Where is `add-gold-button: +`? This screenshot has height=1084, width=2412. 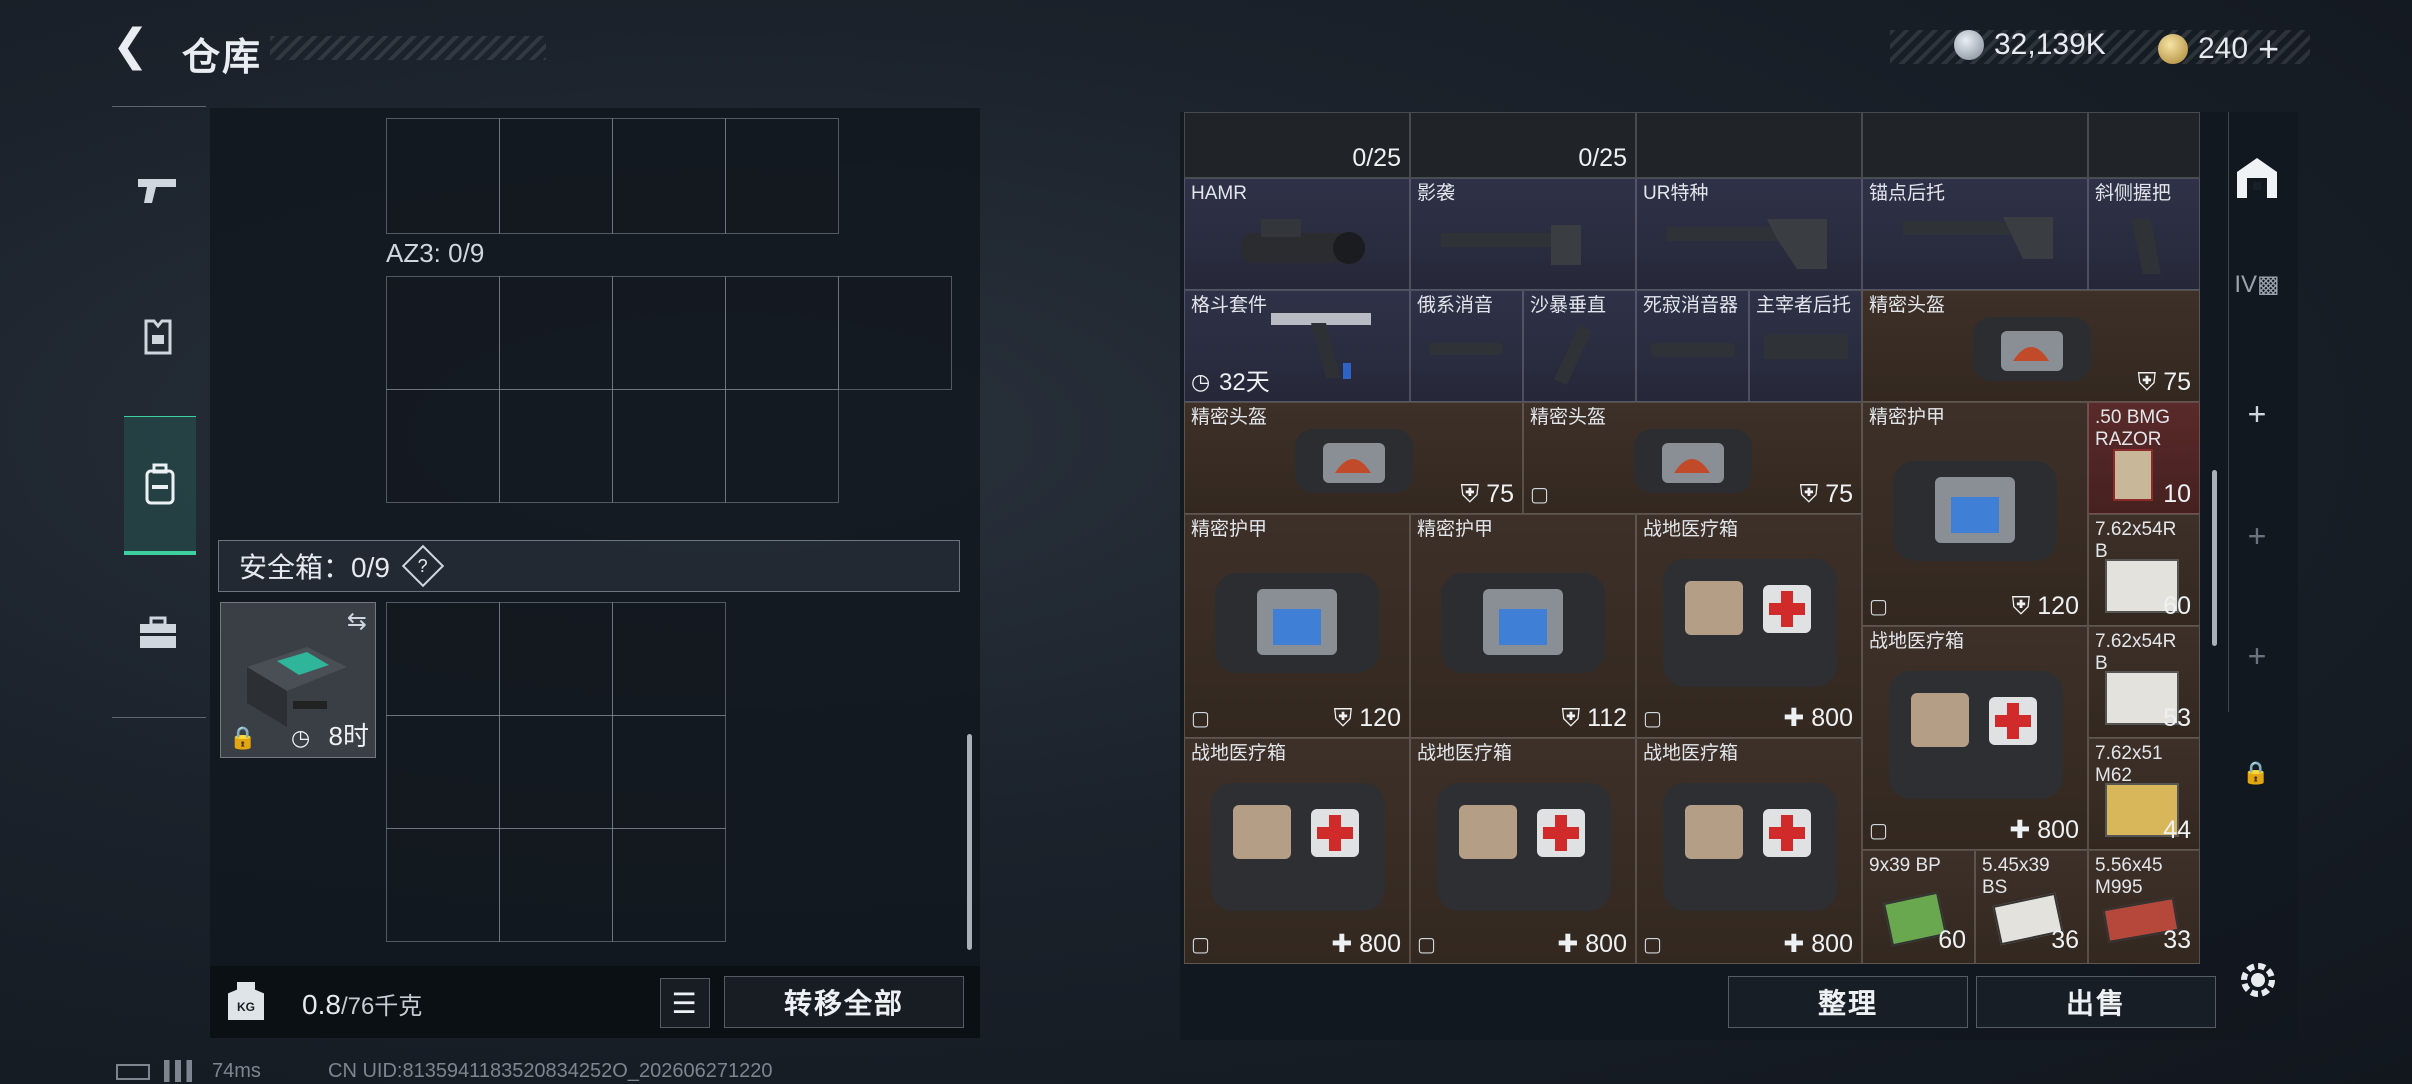 add-gold-button: + is located at coordinates (2268, 49).